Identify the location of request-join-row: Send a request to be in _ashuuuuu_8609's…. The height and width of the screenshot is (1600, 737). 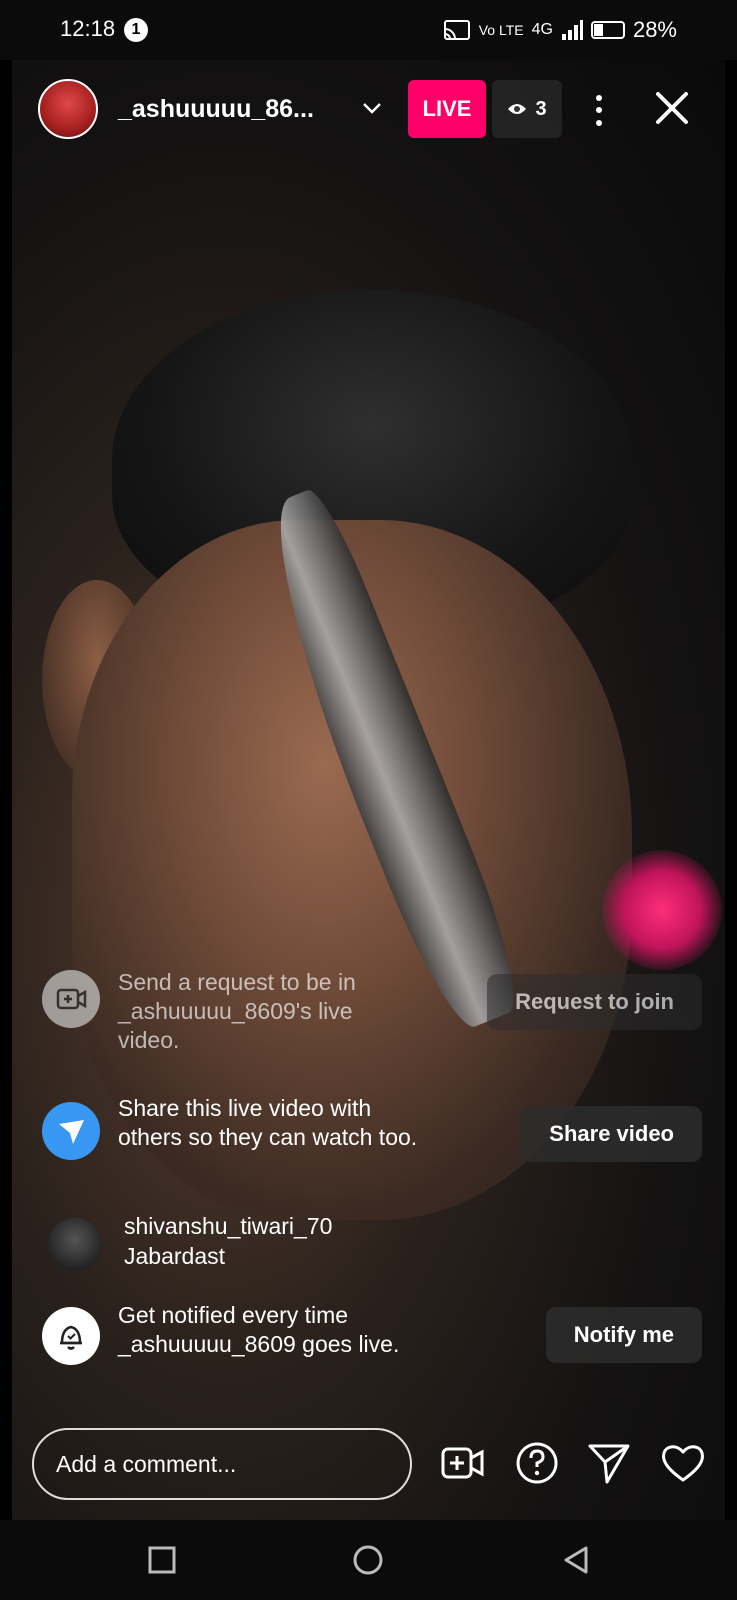
(372, 1013).